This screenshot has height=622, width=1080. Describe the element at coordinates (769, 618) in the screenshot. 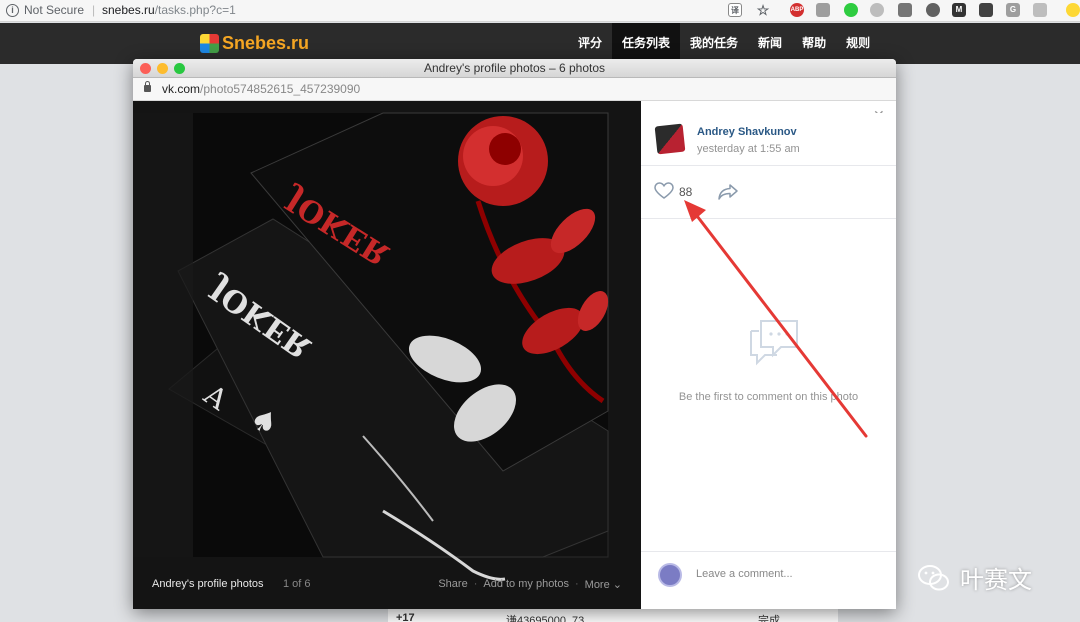

I see `status-cell: 完成` at that location.